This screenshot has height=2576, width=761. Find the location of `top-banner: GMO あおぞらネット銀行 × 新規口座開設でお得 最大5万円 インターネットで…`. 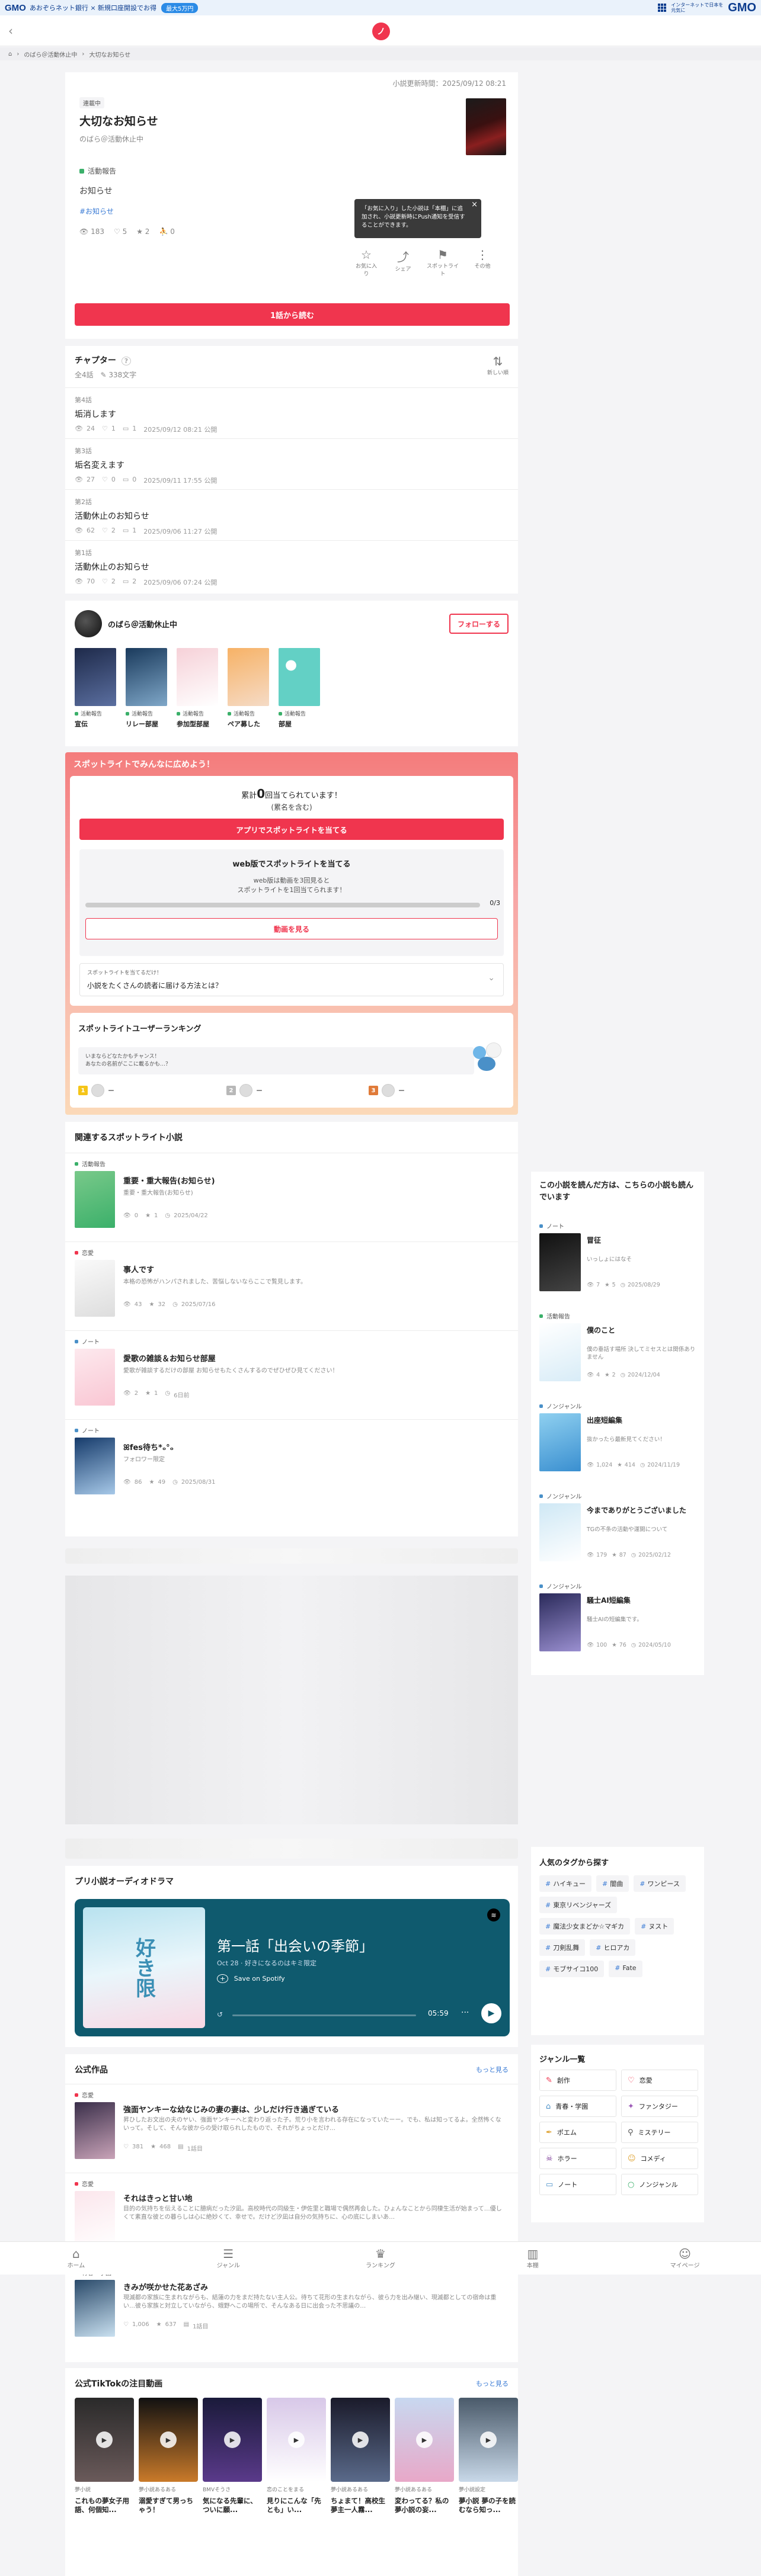

top-banner: GMO あおぞらネット銀行 × 新規口座開設でお得 最大5万円 インターネットで… is located at coordinates (380, 8).